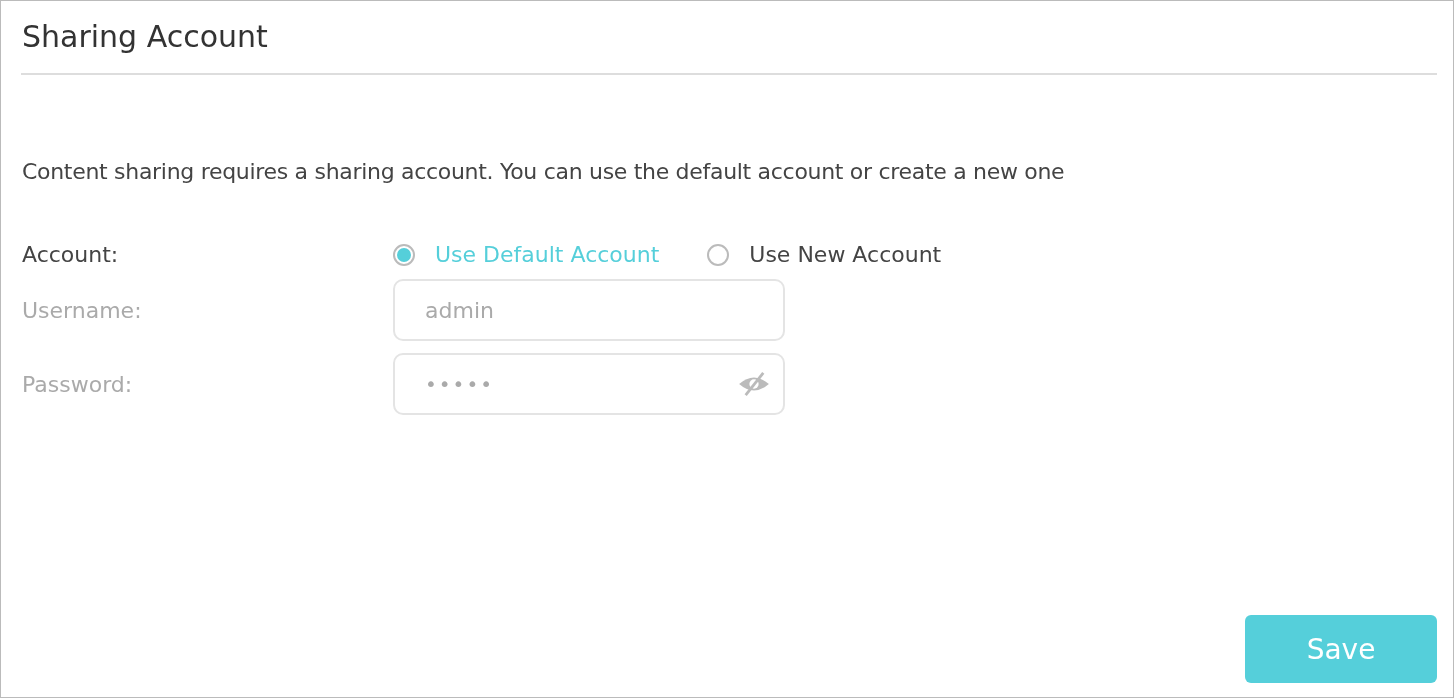  Describe the element at coordinates (78, 384) in the screenshot. I see `field-label: Password:` at that location.